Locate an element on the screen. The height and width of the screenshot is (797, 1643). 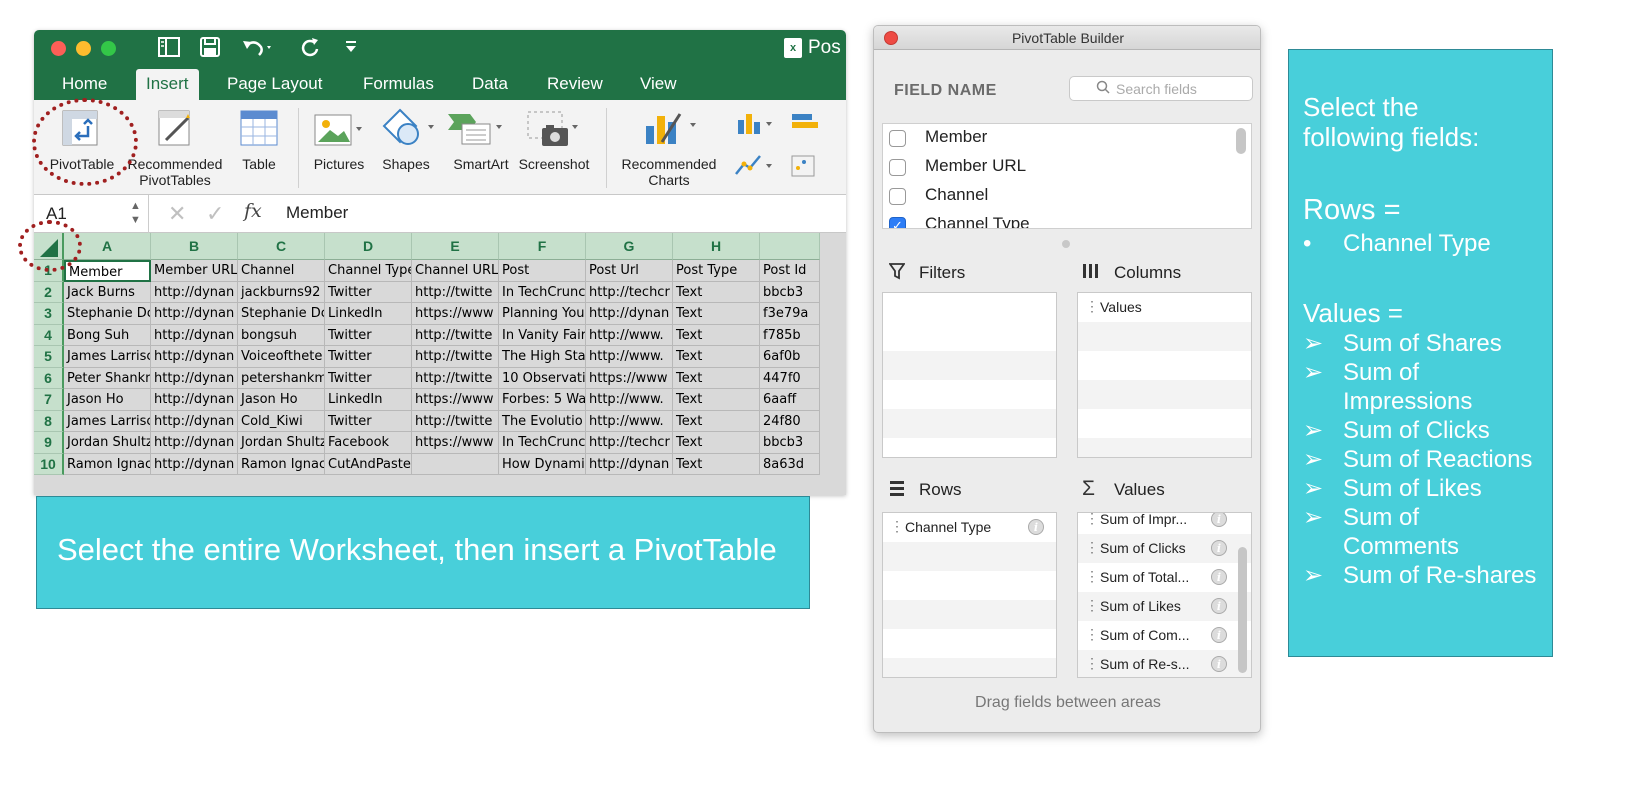
table-button: Table is located at coordinates (259, 164).